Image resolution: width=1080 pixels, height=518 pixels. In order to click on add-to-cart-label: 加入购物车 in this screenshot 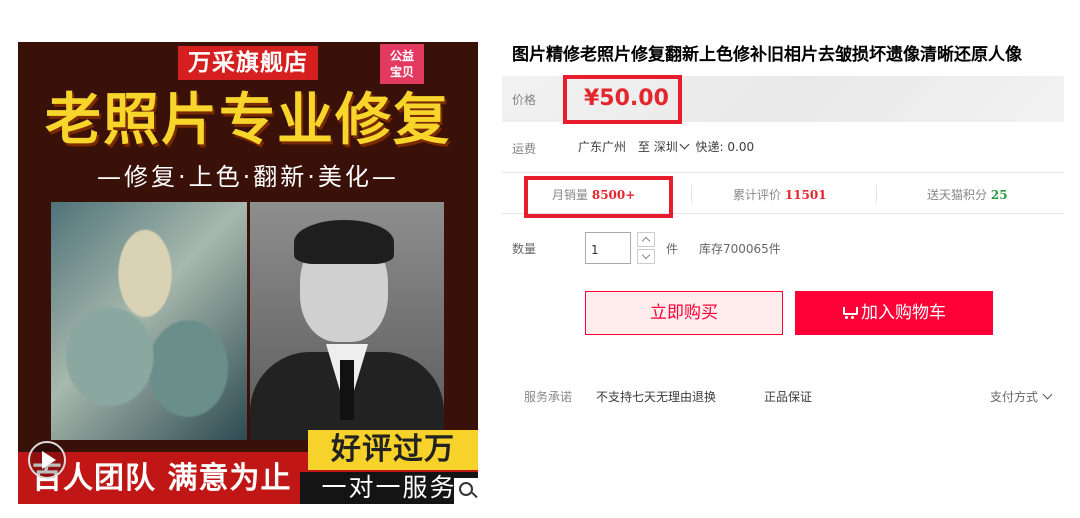, I will do `click(903, 313)`.